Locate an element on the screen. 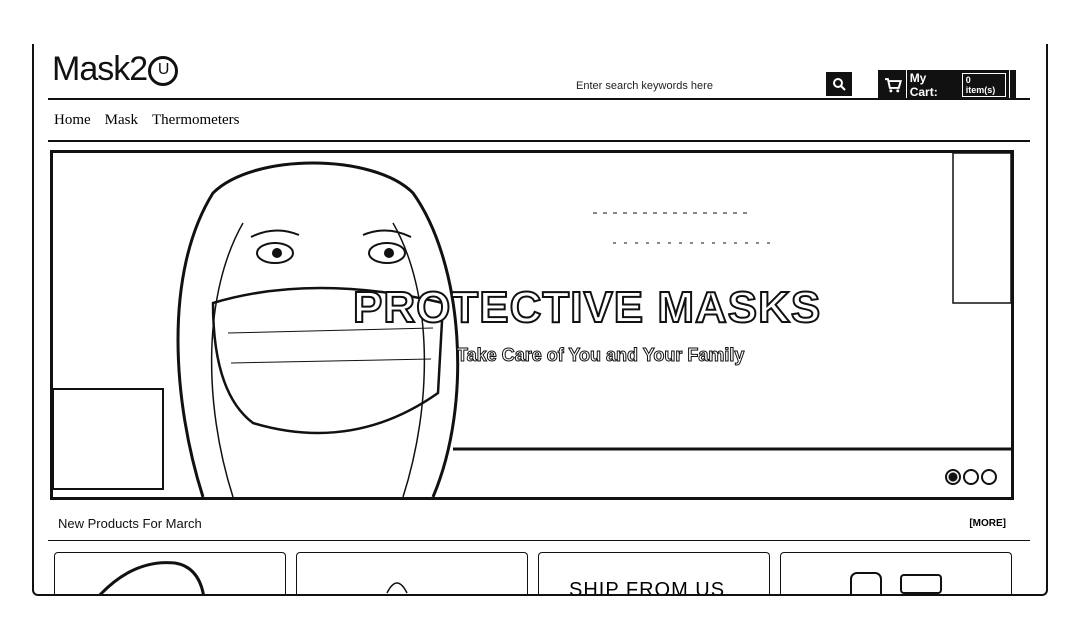  nav-divider is located at coordinates (539, 141).